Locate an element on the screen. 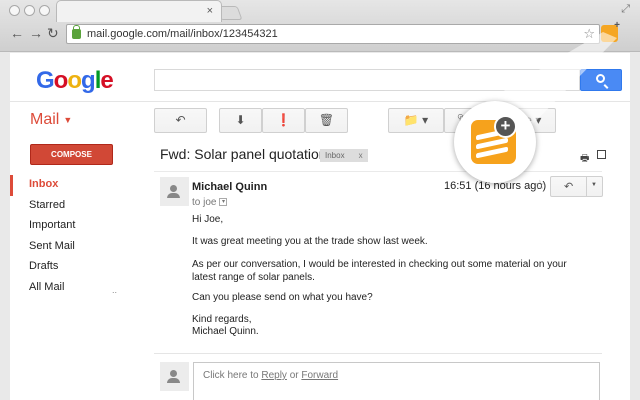  callout-beam is located at coordinates (542, 78).